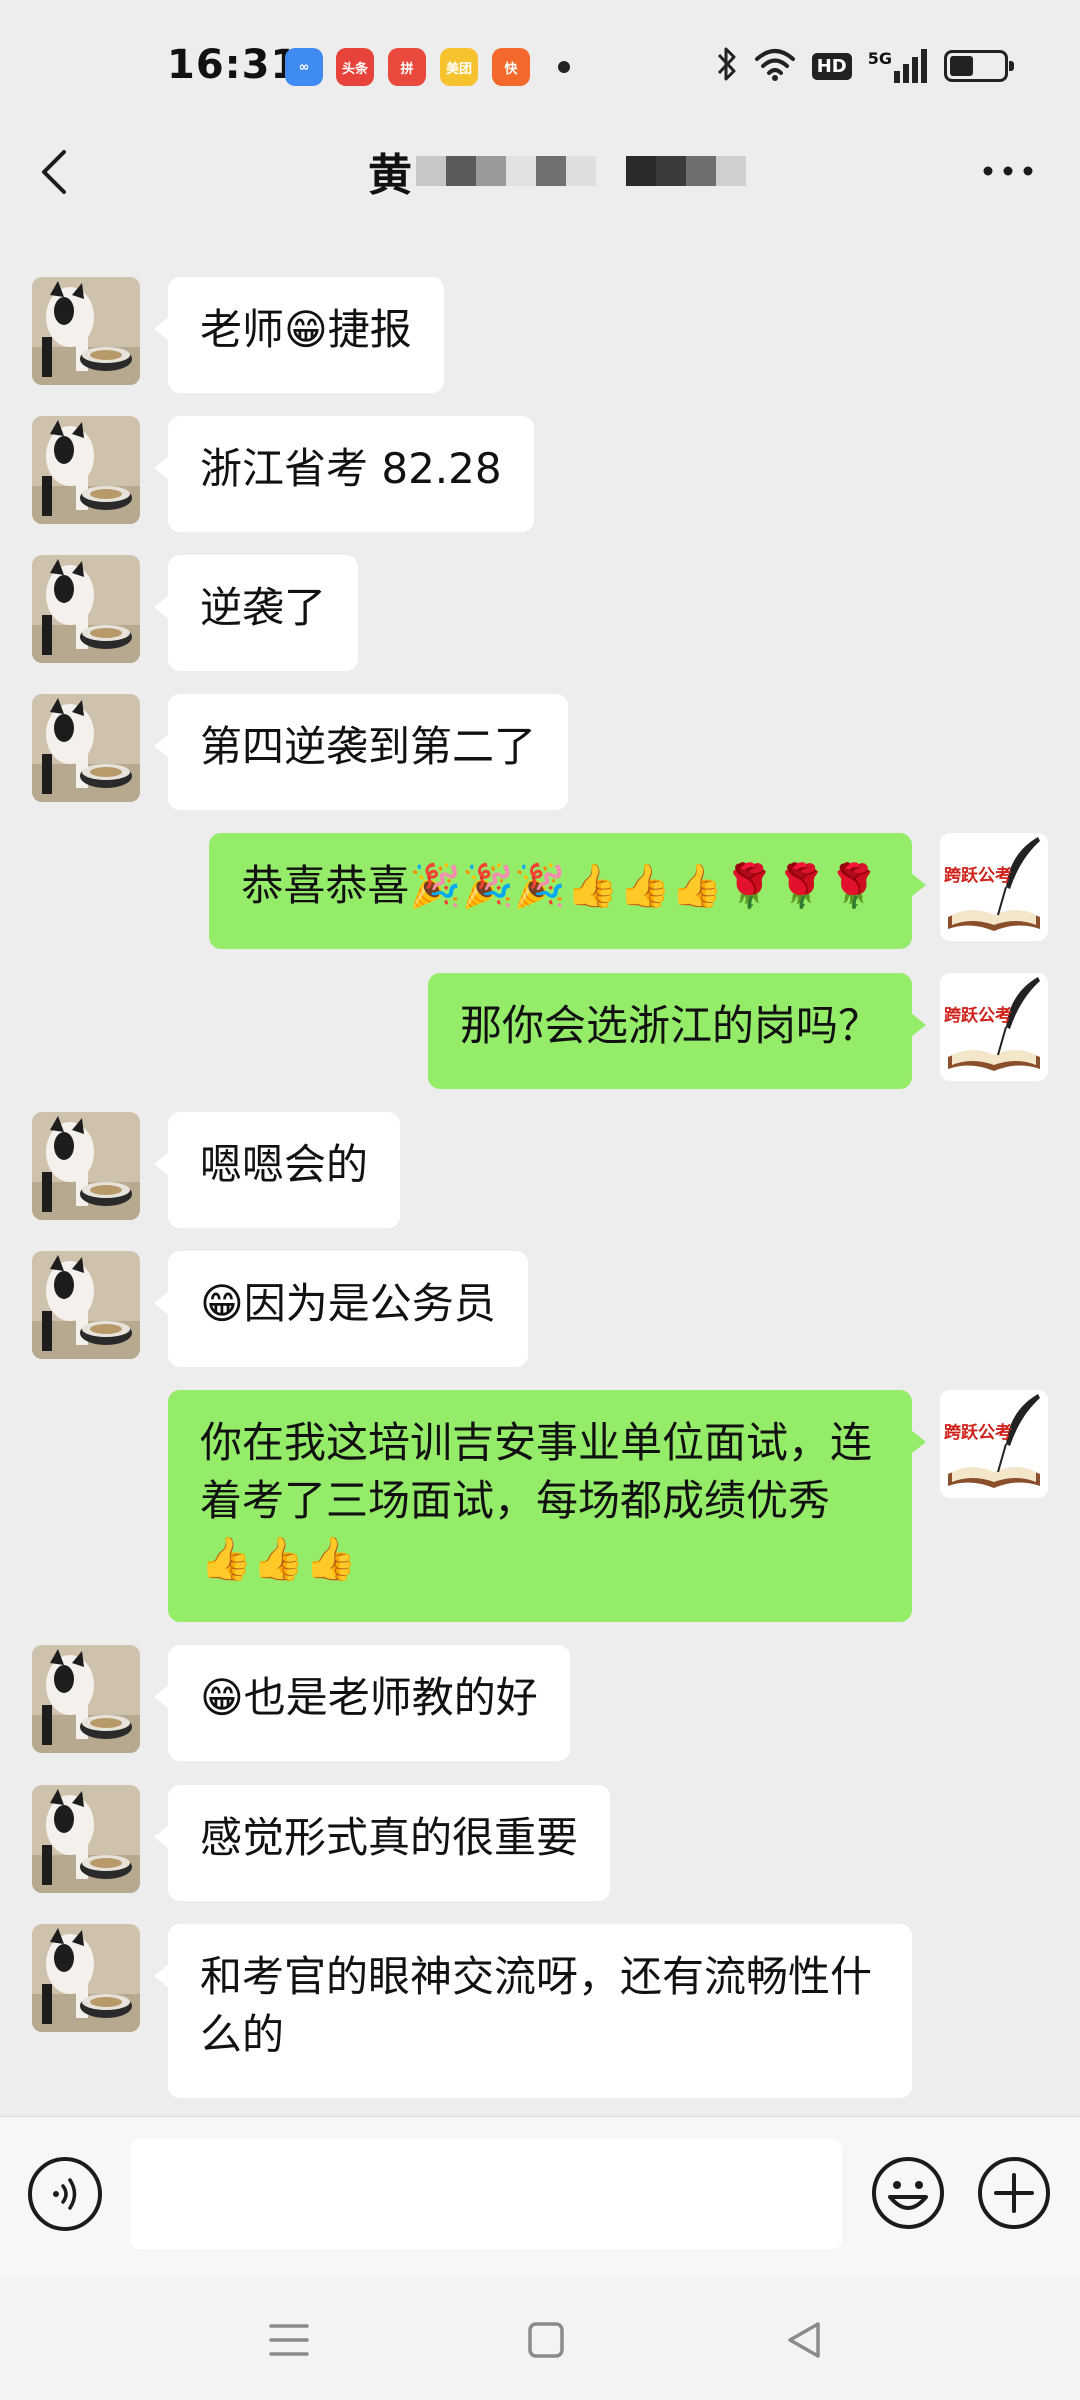  Describe the element at coordinates (511, 67) in the screenshot. I see `kuaishou-app-icon: 快` at that location.